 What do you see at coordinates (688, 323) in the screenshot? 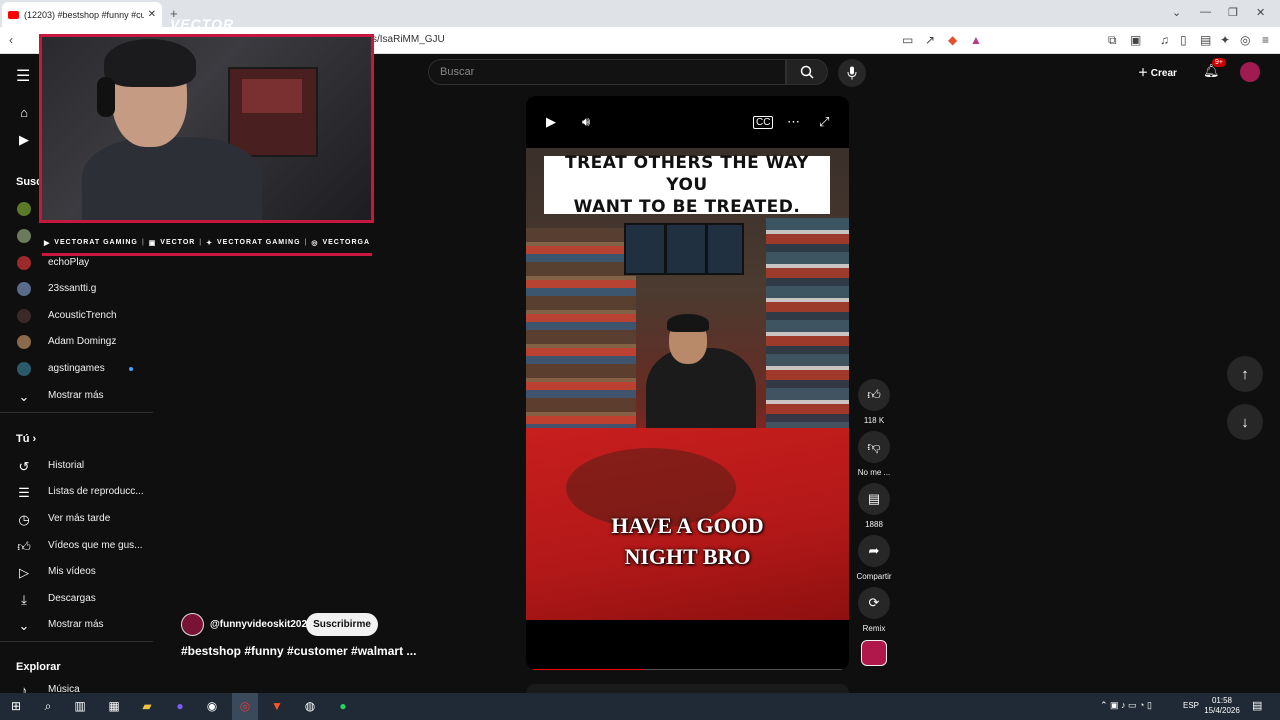
I see `cashier-hair` at bounding box center [688, 323].